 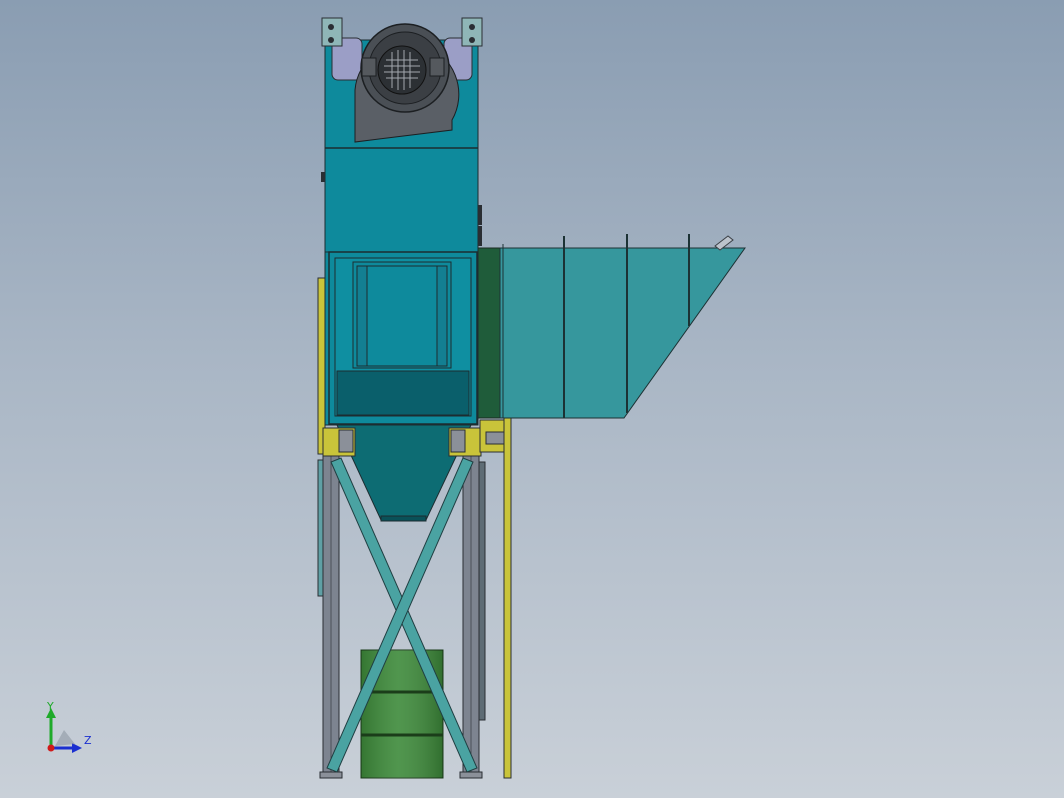 What do you see at coordinates (490, 333) in the screenshot?
I see `duct-flange` at bounding box center [490, 333].